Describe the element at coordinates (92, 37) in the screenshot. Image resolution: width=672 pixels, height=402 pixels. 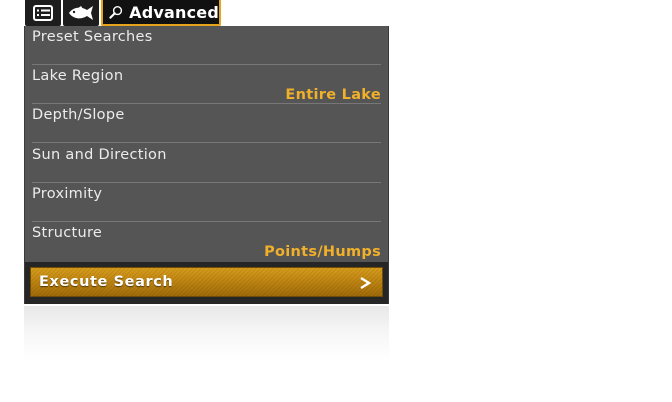
I see `menu-item-label: Preset Searches` at that location.